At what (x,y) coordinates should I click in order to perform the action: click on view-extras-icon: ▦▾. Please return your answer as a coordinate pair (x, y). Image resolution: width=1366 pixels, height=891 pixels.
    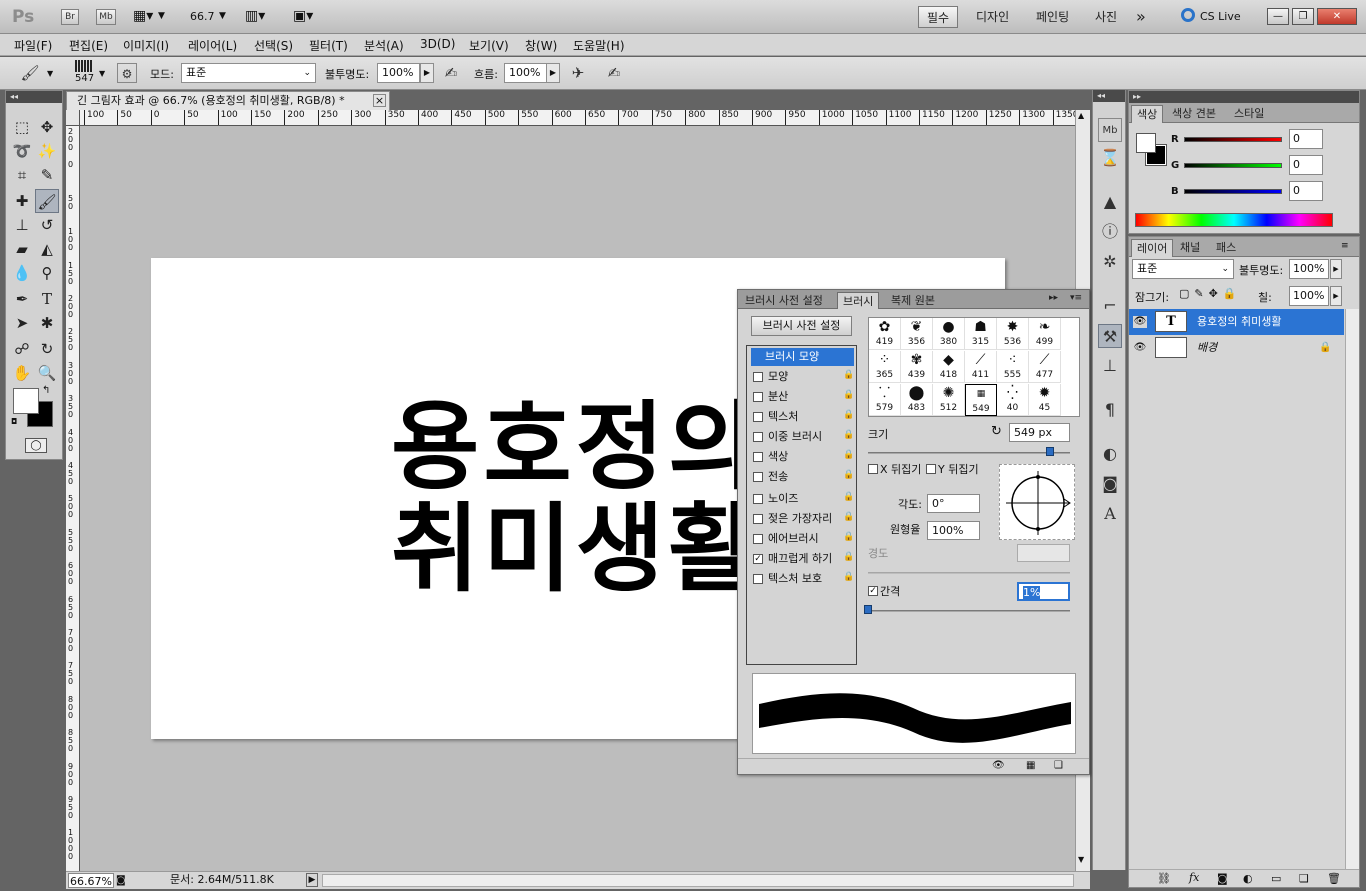
    Looking at the image, I should click on (143, 16).